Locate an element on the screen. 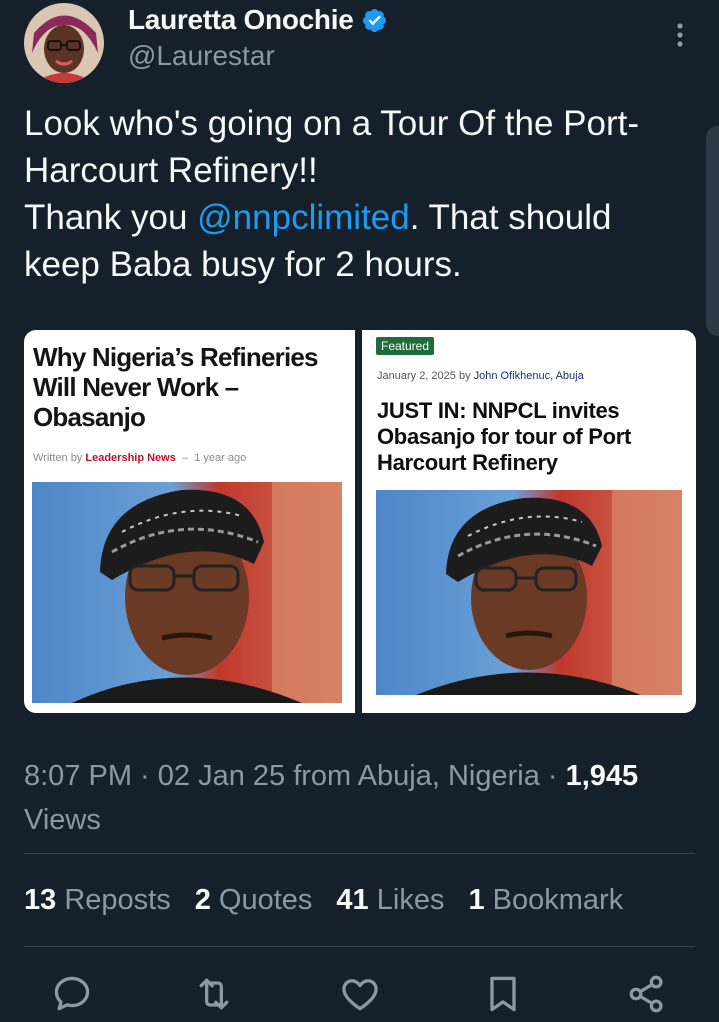 This screenshot has height=1022, width=719. quotes-stat: 2 Quotes is located at coordinates (254, 900).